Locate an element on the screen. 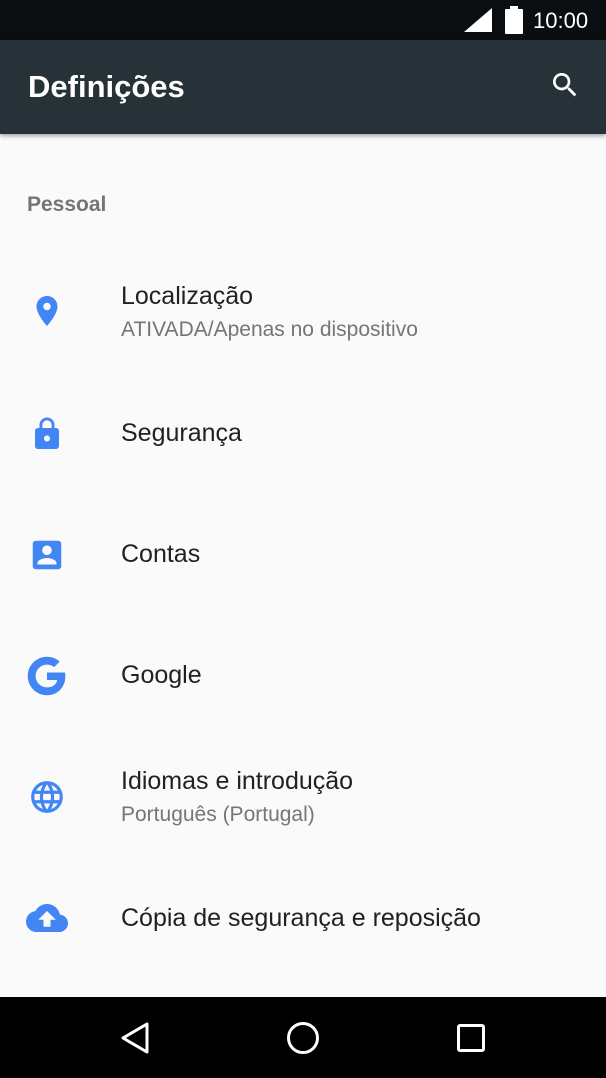 The width and height of the screenshot is (606, 1078). navigation-bar is located at coordinates (303, 1037).